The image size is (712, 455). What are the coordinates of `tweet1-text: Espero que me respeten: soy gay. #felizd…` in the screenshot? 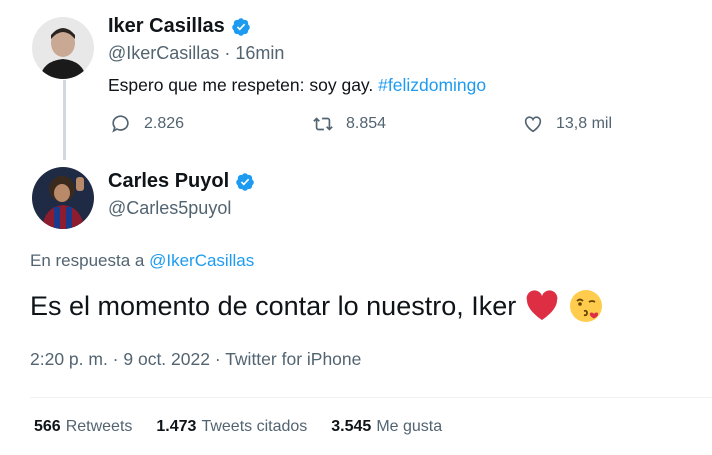 It's located at (297, 85).